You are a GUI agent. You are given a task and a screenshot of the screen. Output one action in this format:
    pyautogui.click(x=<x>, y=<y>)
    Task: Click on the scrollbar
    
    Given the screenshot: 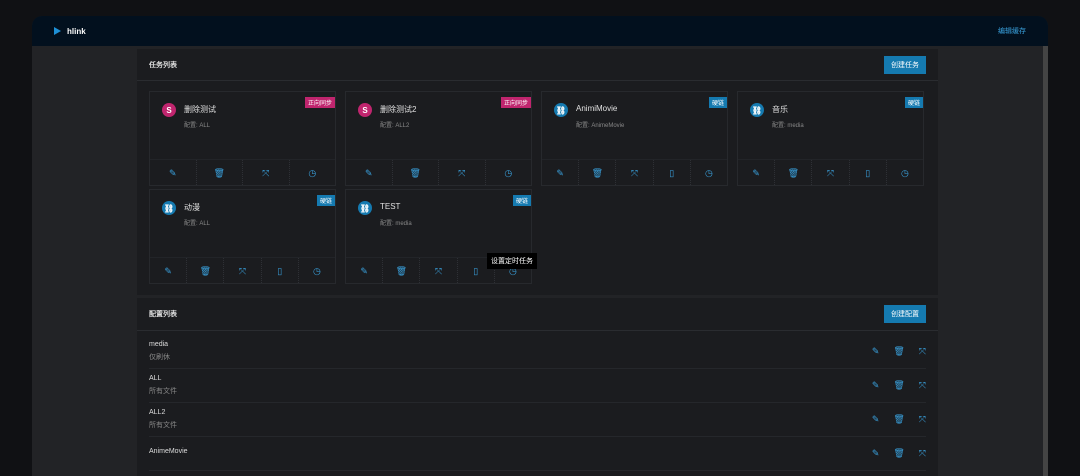 What is the action you would take?
    pyautogui.click(x=1045, y=261)
    